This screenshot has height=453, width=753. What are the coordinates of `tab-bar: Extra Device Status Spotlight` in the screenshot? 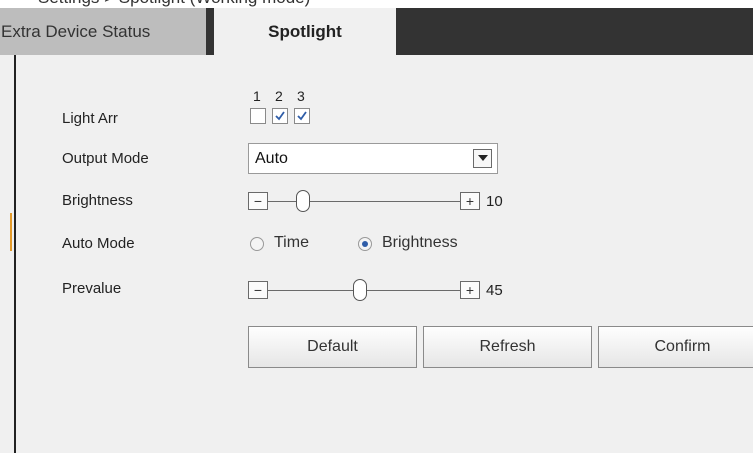 It's located at (376, 31).